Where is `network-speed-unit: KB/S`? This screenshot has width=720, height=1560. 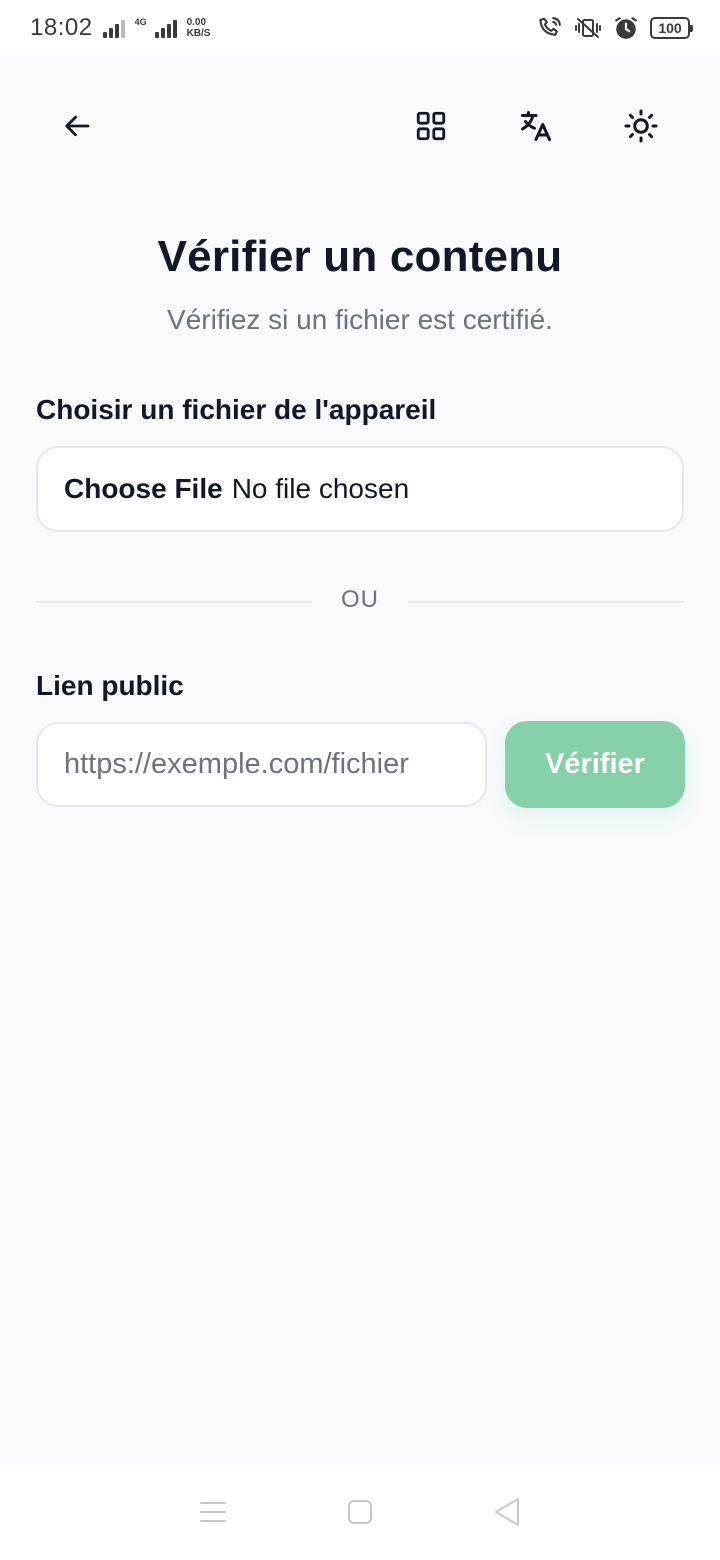
network-speed-unit: KB/S is located at coordinates (198, 33).